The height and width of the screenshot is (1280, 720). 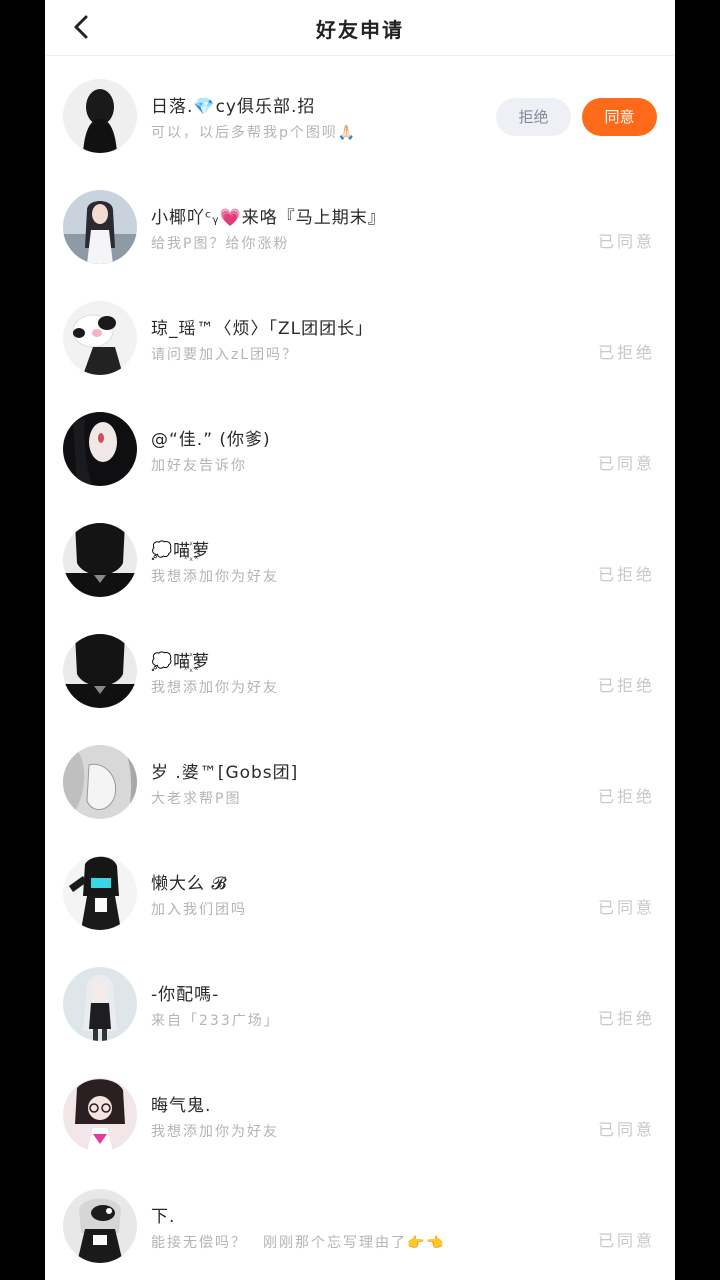 What do you see at coordinates (360, 783) in the screenshot?
I see `request-row: 岁 .婆™[Gobs团] 大老求帮P图 已拒绝` at bounding box center [360, 783].